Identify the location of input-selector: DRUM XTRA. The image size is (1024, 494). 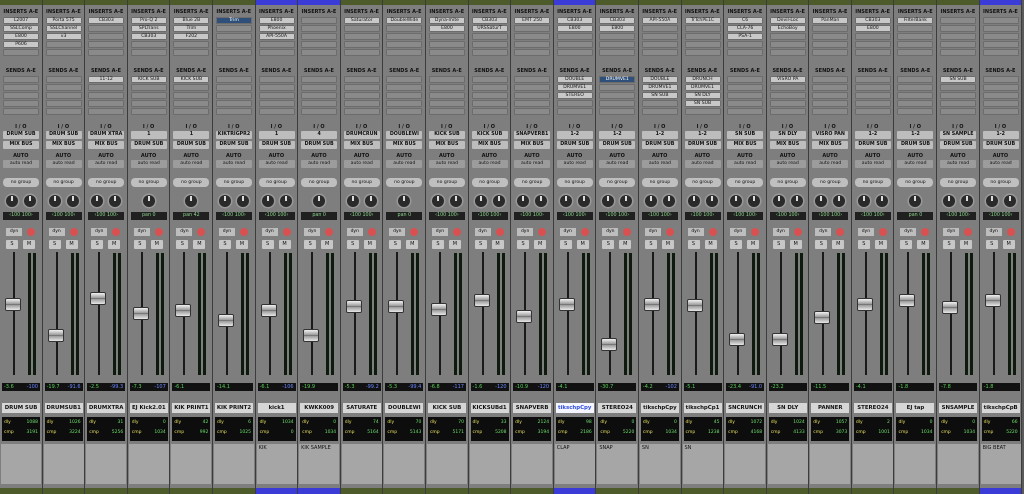
(106, 135).